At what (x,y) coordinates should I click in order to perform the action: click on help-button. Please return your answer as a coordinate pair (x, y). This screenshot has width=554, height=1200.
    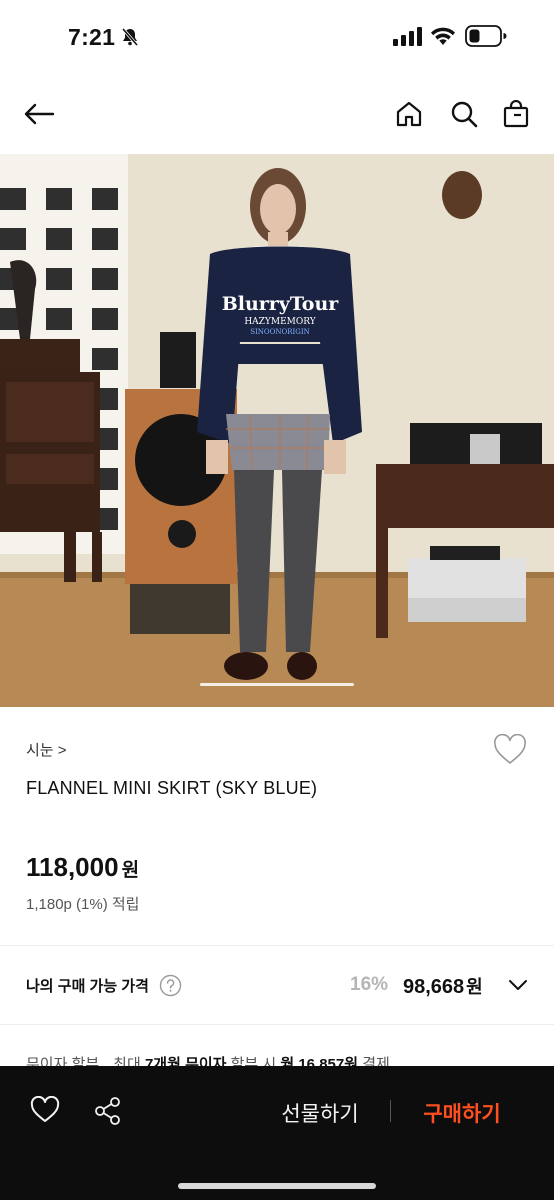
    Looking at the image, I should click on (170, 988).